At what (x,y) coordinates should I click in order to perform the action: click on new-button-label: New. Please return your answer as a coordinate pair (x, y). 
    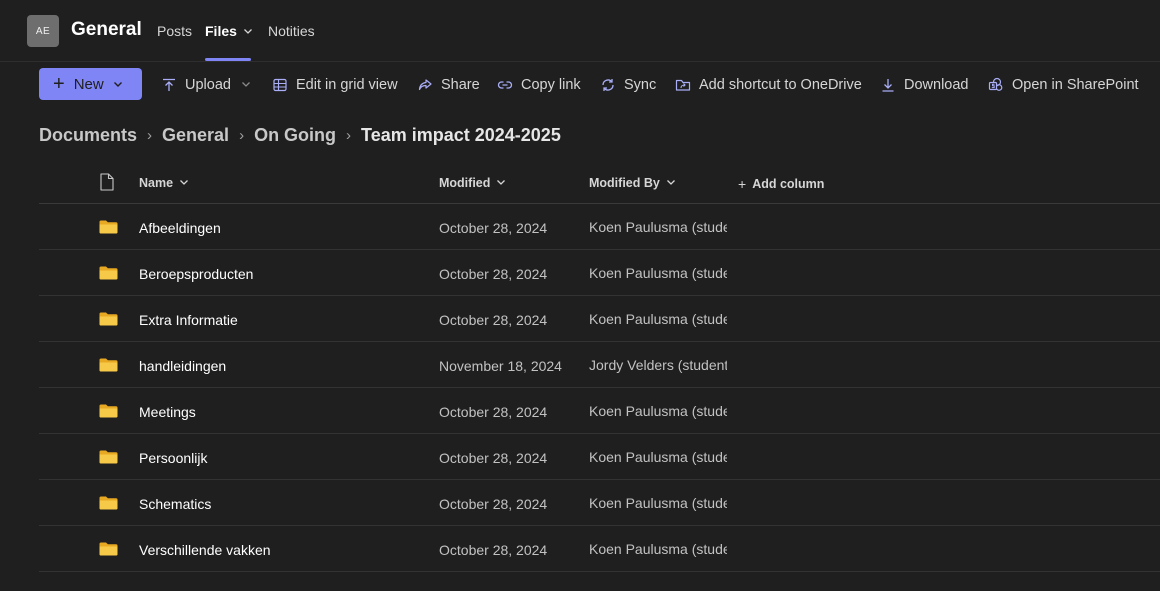
    Looking at the image, I should click on (88, 84).